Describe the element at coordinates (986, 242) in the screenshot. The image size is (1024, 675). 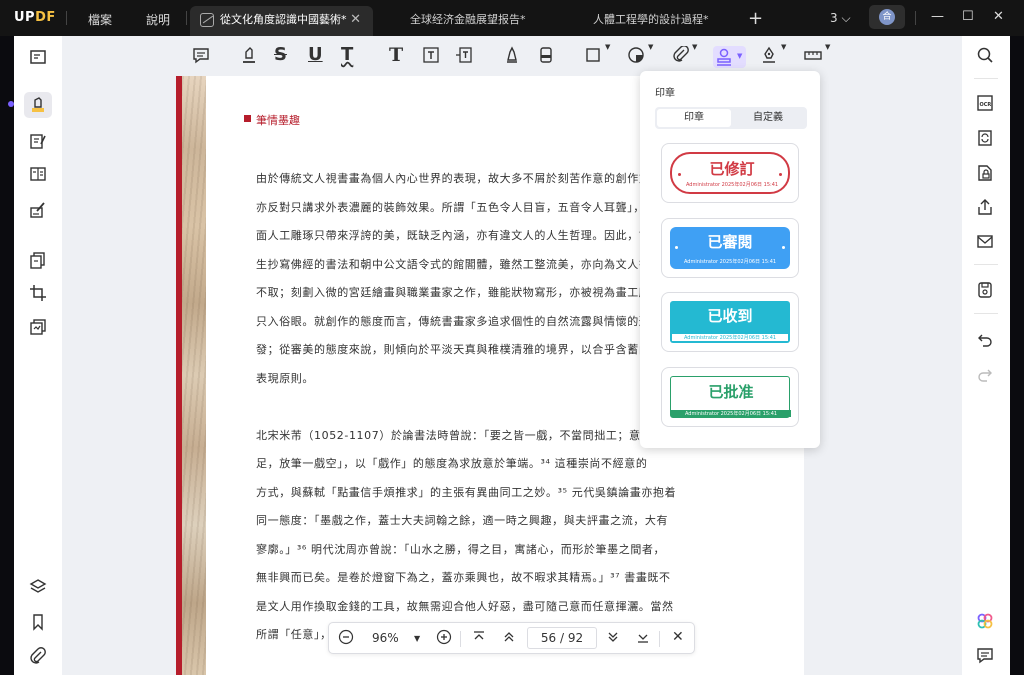
I see `email-button` at that location.